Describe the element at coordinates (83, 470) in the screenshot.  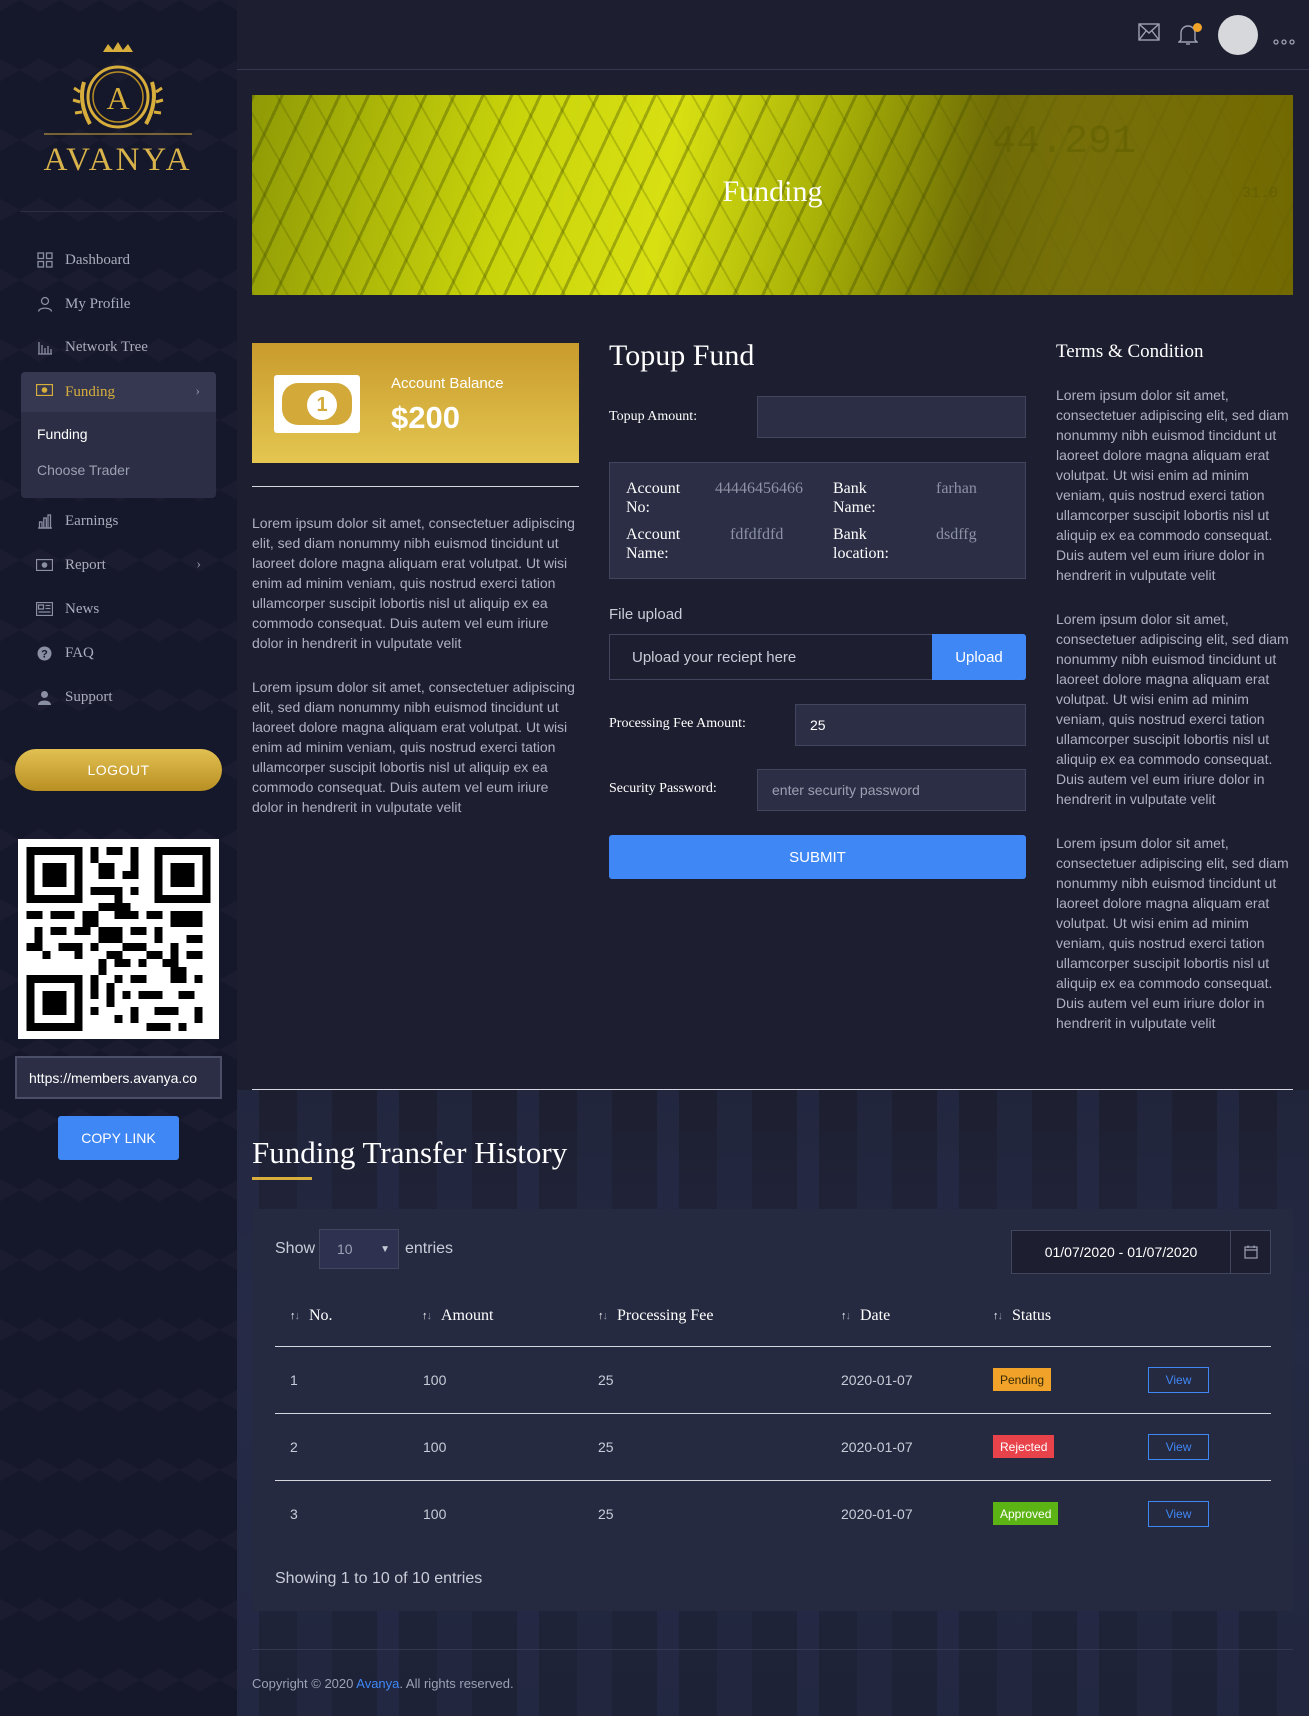
I see `sidebar-subitem-choose-trader: Choose Trader` at that location.